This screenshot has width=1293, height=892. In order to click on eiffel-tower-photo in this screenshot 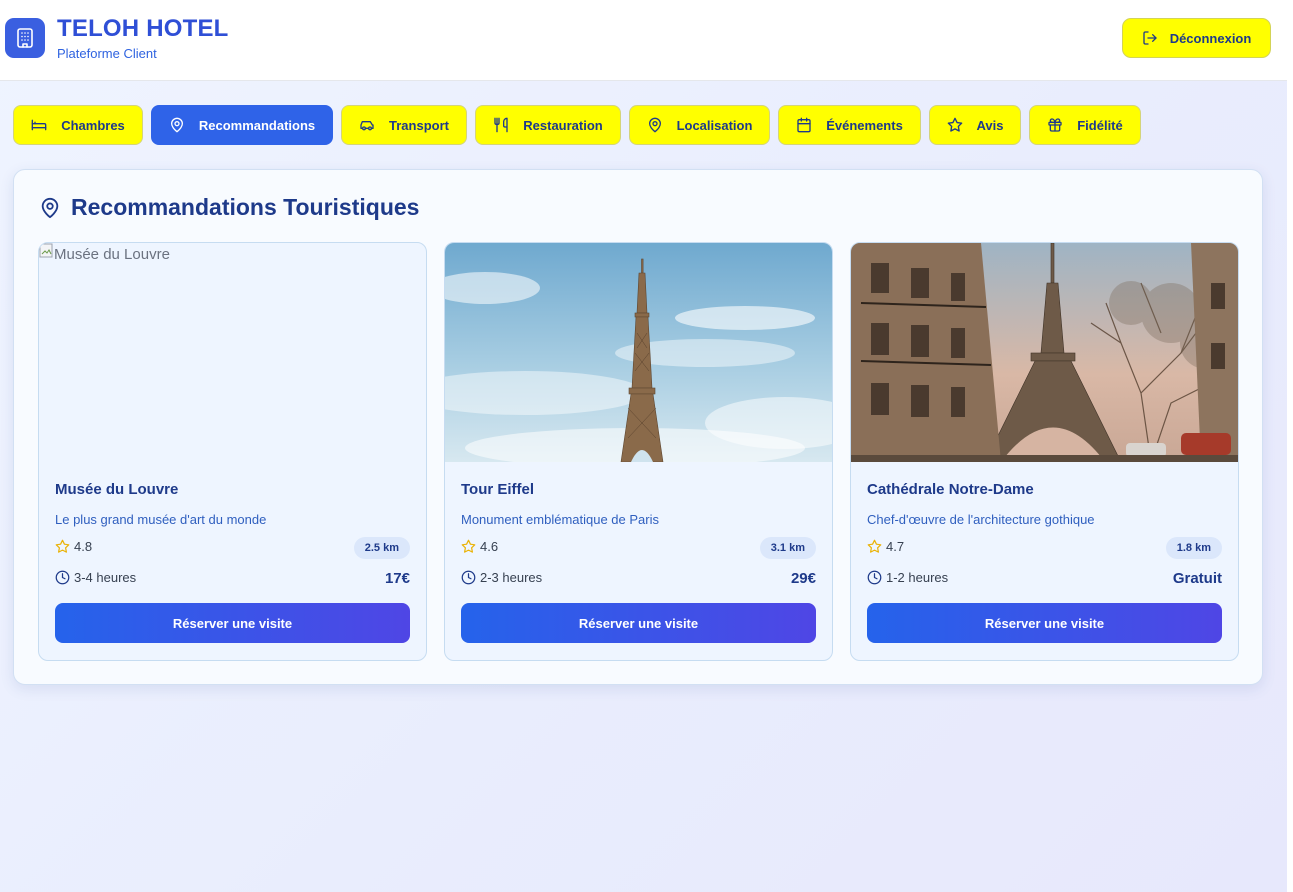, I will do `click(638, 352)`.